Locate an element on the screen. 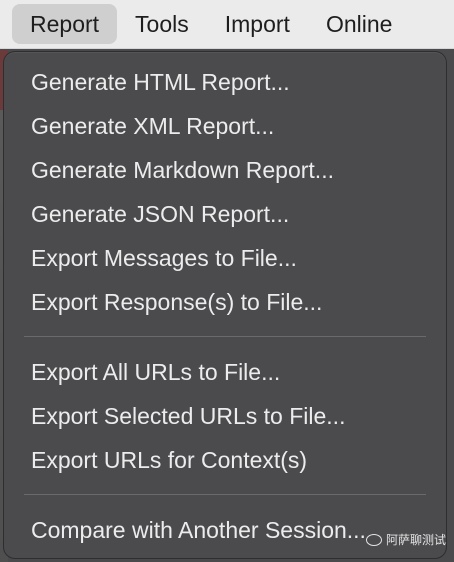  menu-bar: Report Tools Import Online is located at coordinates (227, 24).